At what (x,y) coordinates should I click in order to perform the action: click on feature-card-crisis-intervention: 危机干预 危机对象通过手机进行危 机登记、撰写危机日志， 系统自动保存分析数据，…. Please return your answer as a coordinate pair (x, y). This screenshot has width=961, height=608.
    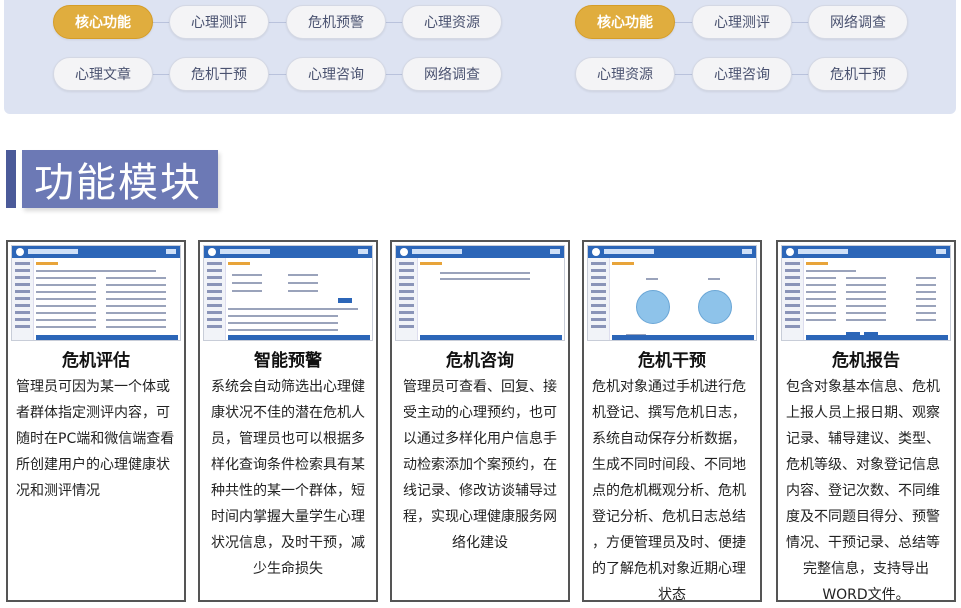
    Looking at the image, I should click on (672, 421).